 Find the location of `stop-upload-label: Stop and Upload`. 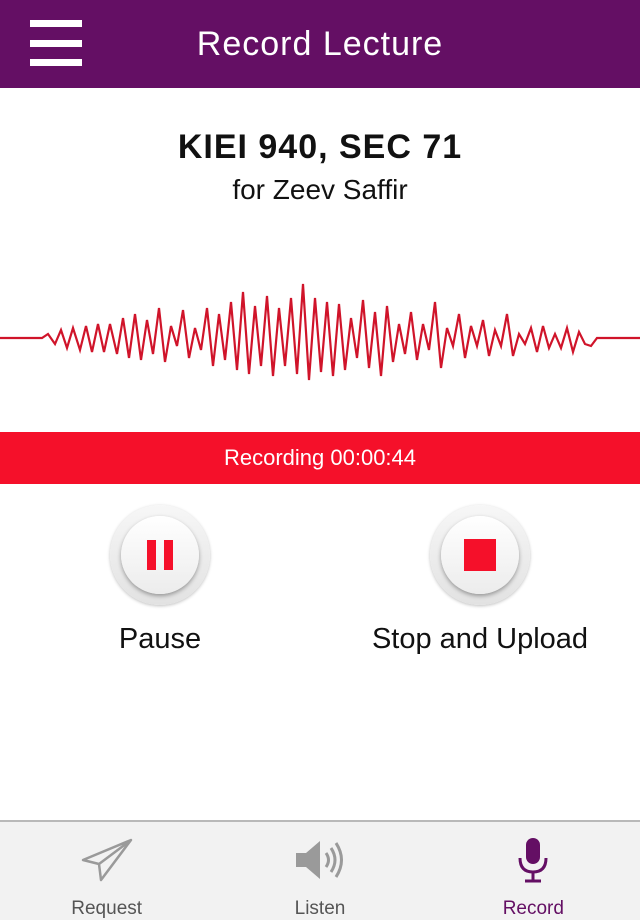

stop-upload-label: Stop and Upload is located at coordinates (480, 639).